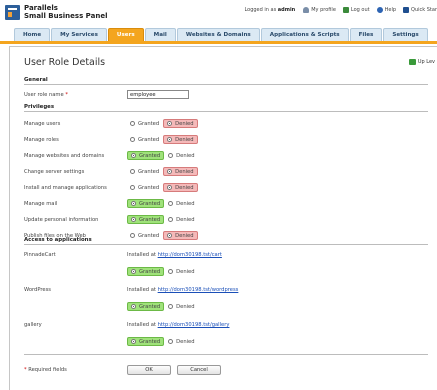  Describe the element at coordinates (194, 325) in the screenshot. I see `application-url-link: http://dom30198.tst/gallery` at that location.